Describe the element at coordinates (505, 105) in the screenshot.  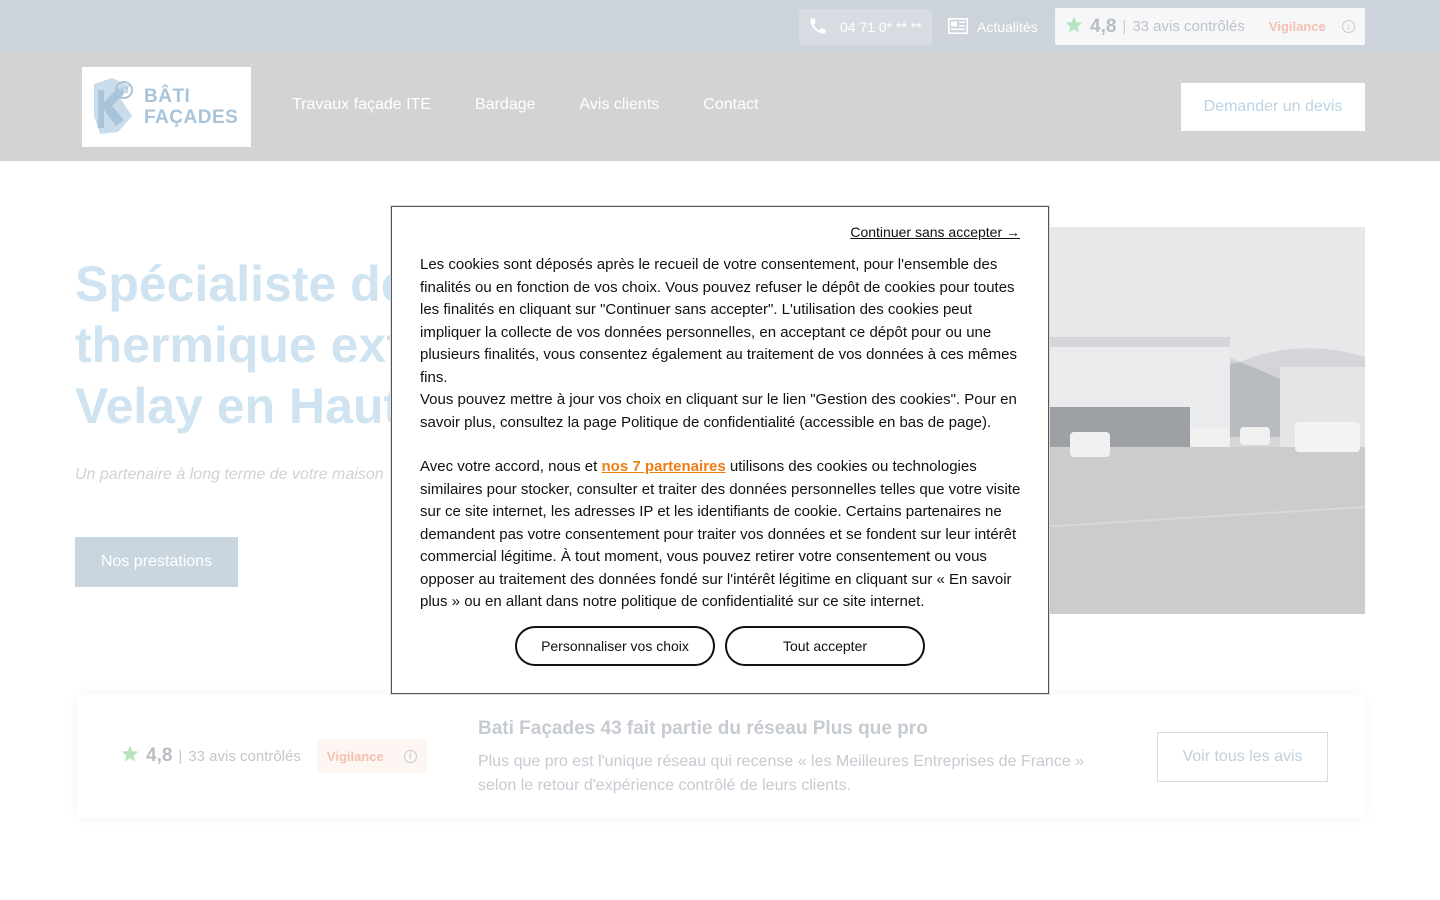
I see `nav-item-bardage: Bardage` at that location.